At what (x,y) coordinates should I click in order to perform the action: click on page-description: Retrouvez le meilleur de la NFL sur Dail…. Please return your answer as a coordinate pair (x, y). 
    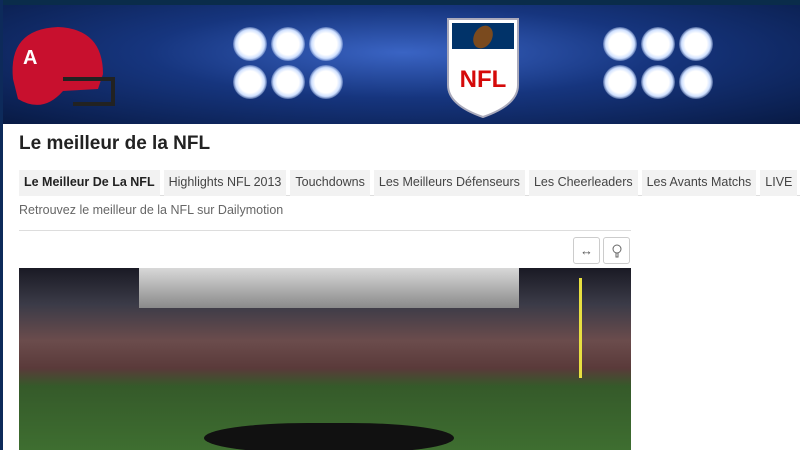
    Looking at the image, I should click on (151, 210).